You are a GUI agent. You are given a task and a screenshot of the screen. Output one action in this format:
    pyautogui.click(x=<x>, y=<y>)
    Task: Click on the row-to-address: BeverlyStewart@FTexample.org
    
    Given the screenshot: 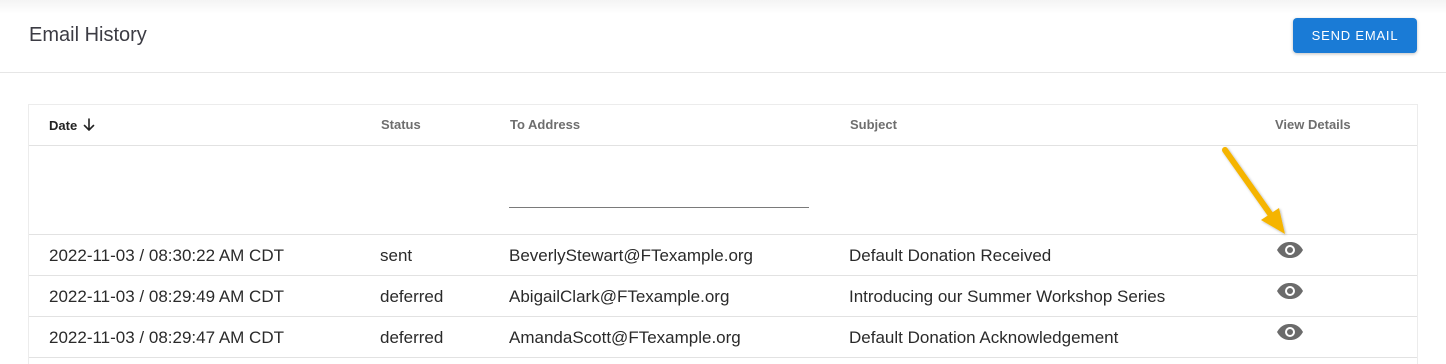 What is the action you would take?
    pyautogui.click(x=631, y=255)
    